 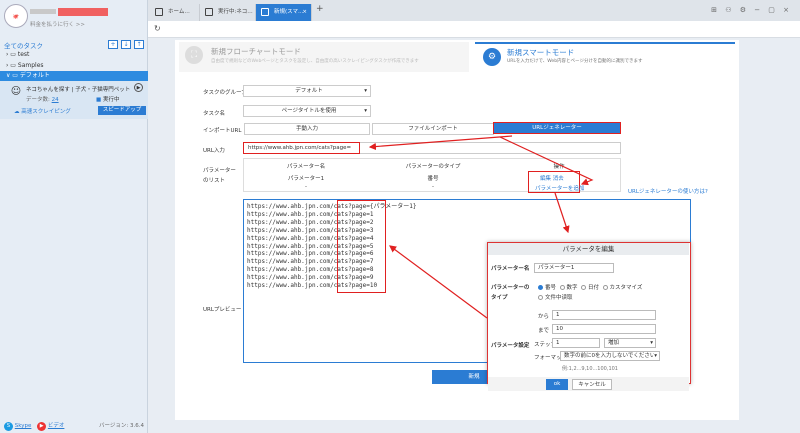 I want to click on video-icon: ▶, so click(x=42, y=426).